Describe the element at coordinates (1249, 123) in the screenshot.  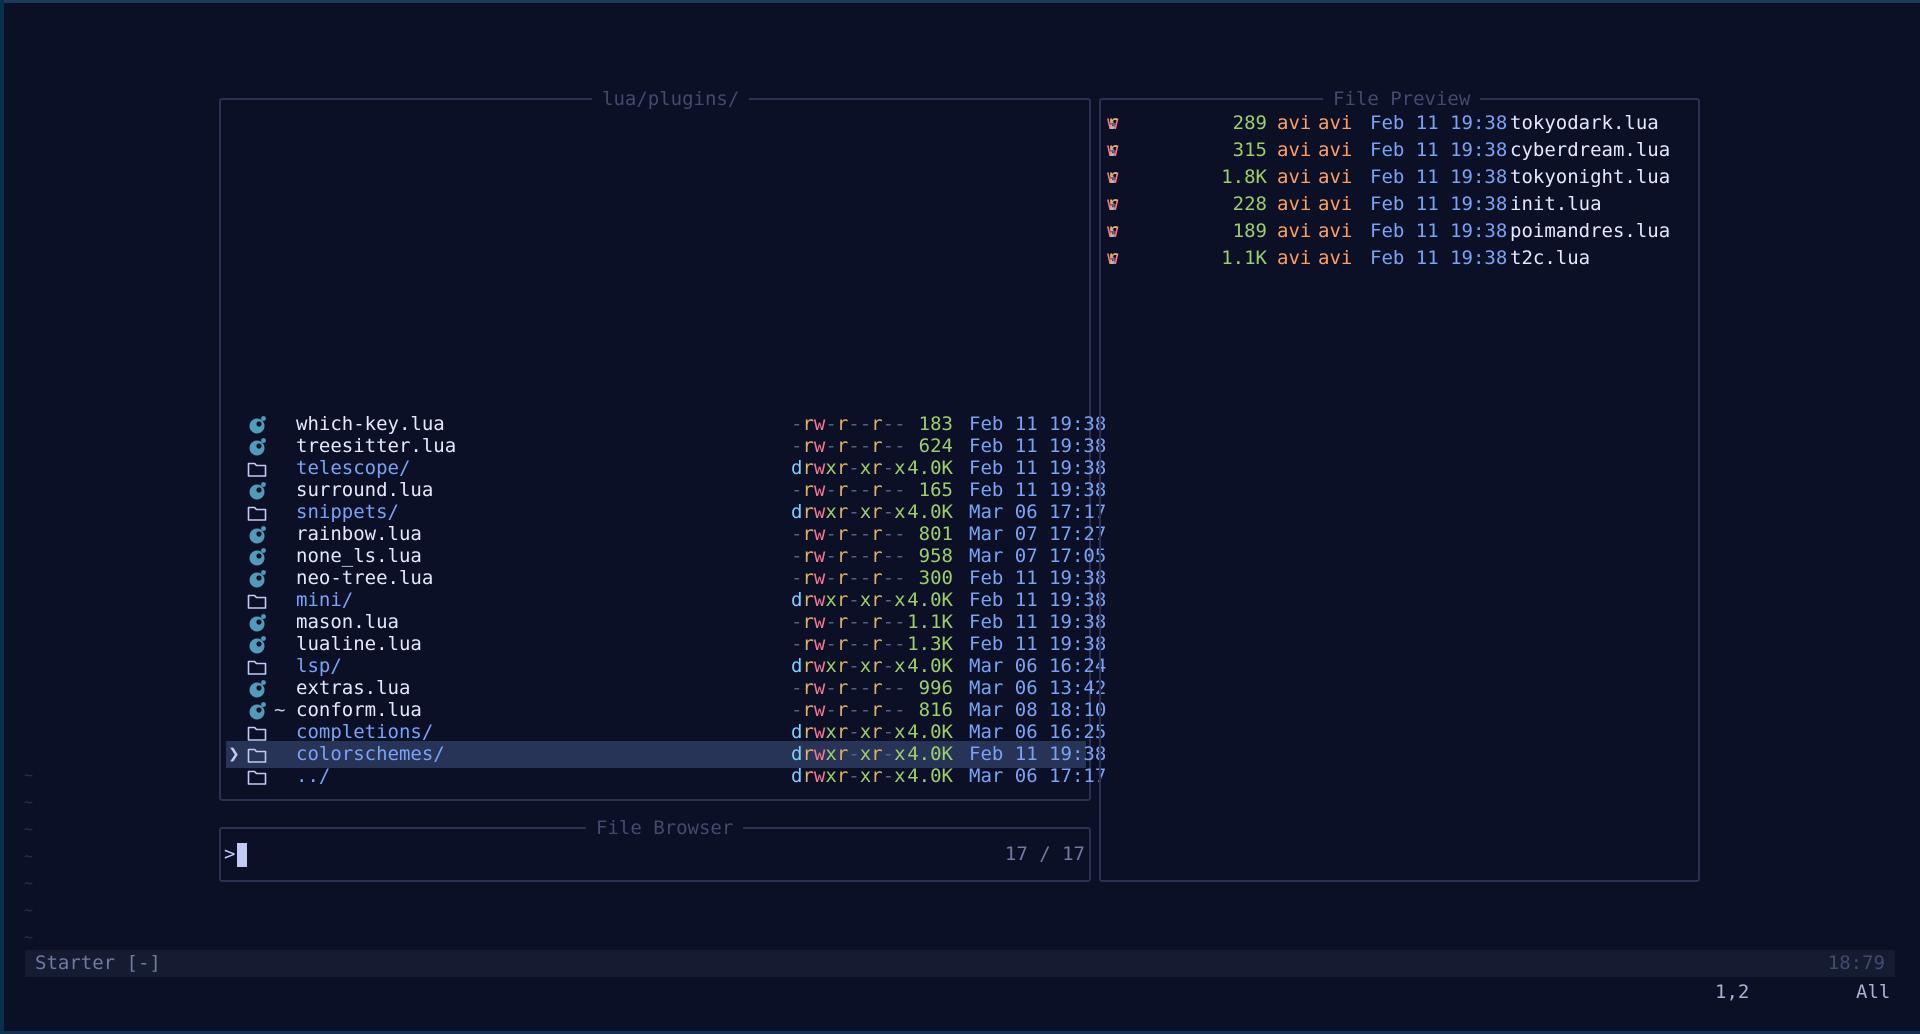
I see `preview-size: 289` at that location.